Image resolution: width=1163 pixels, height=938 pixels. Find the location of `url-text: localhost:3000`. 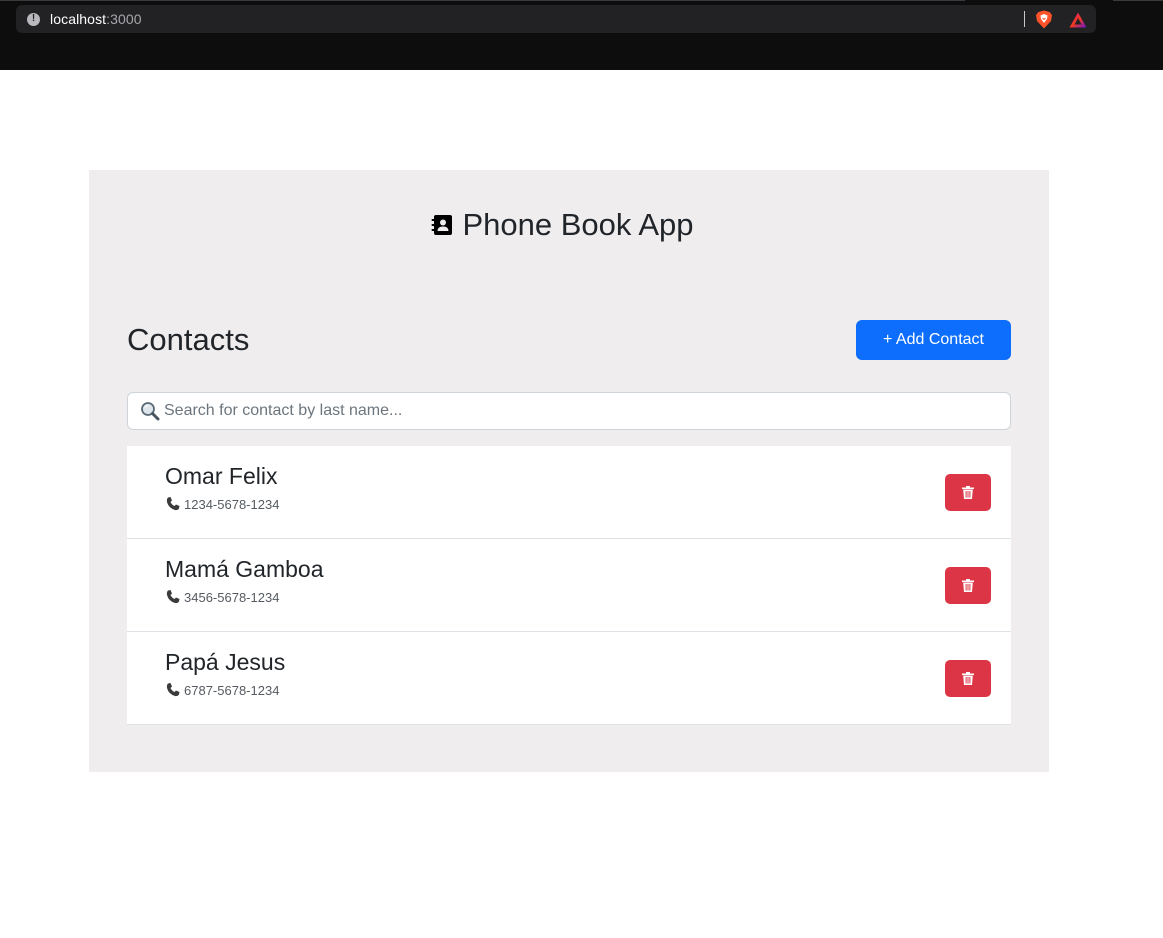

url-text: localhost:3000 is located at coordinates (96, 19).